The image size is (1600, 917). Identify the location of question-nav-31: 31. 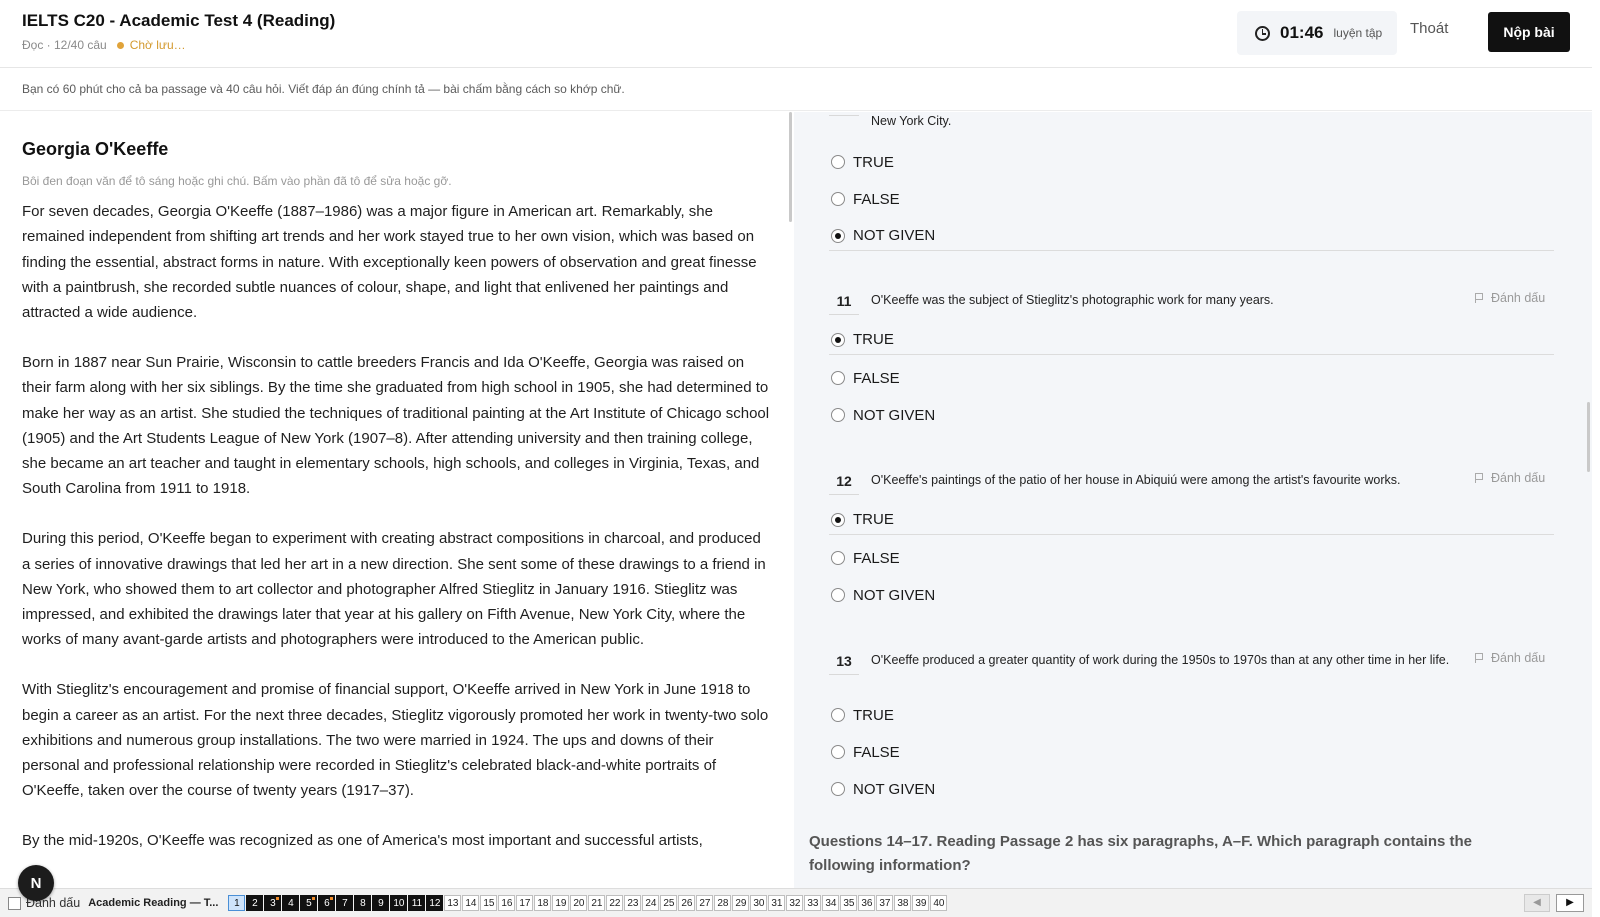
(777, 903).